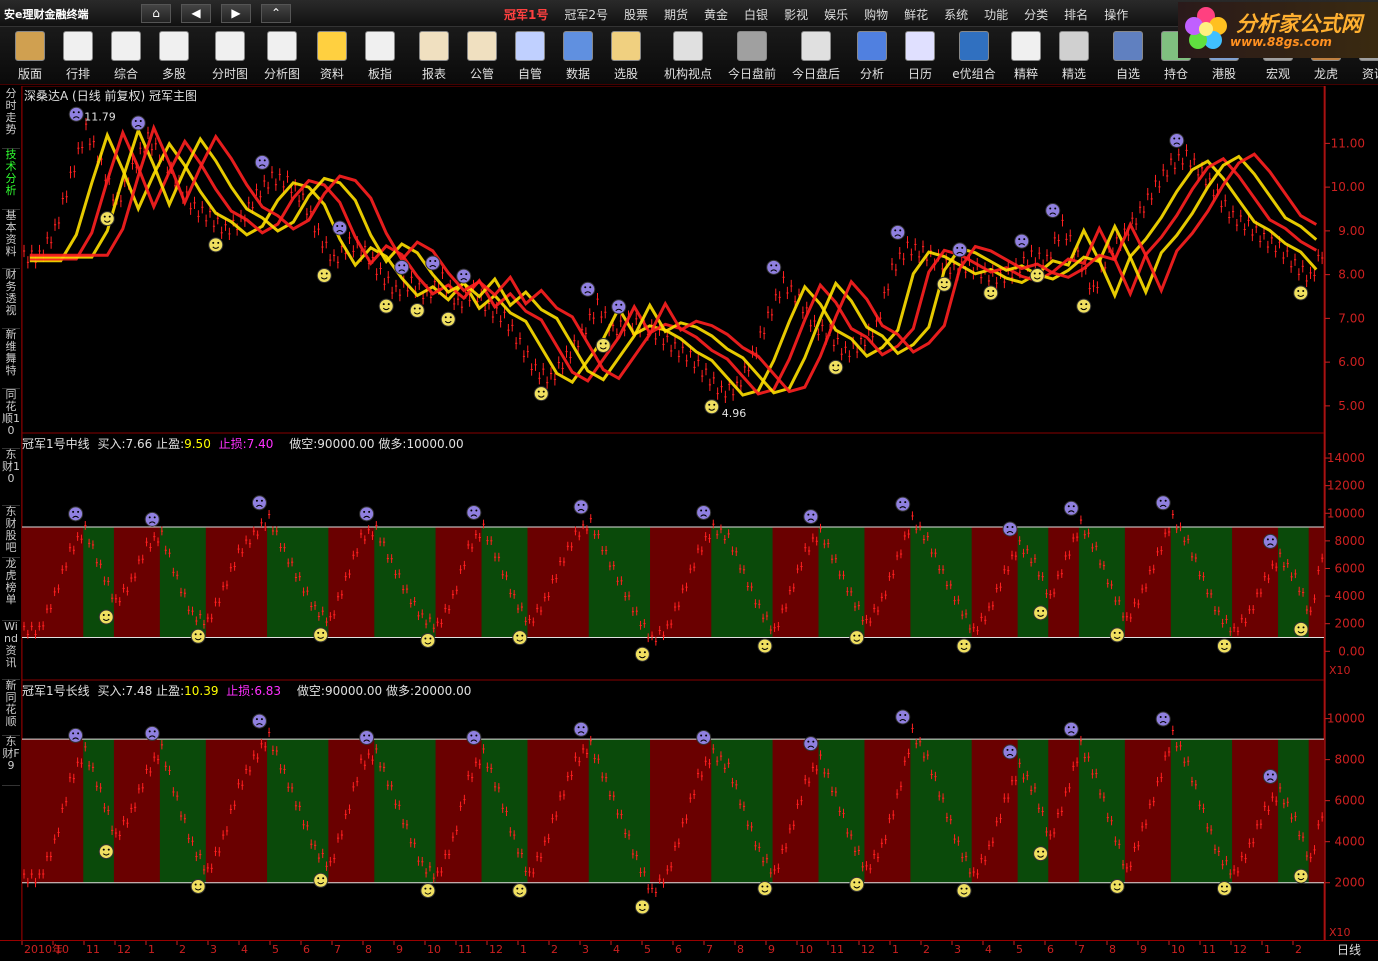  Describe the element at coordinates (816, 56) in the screenshot. I see `toolbar-button-16: 今日盘后` at that location.